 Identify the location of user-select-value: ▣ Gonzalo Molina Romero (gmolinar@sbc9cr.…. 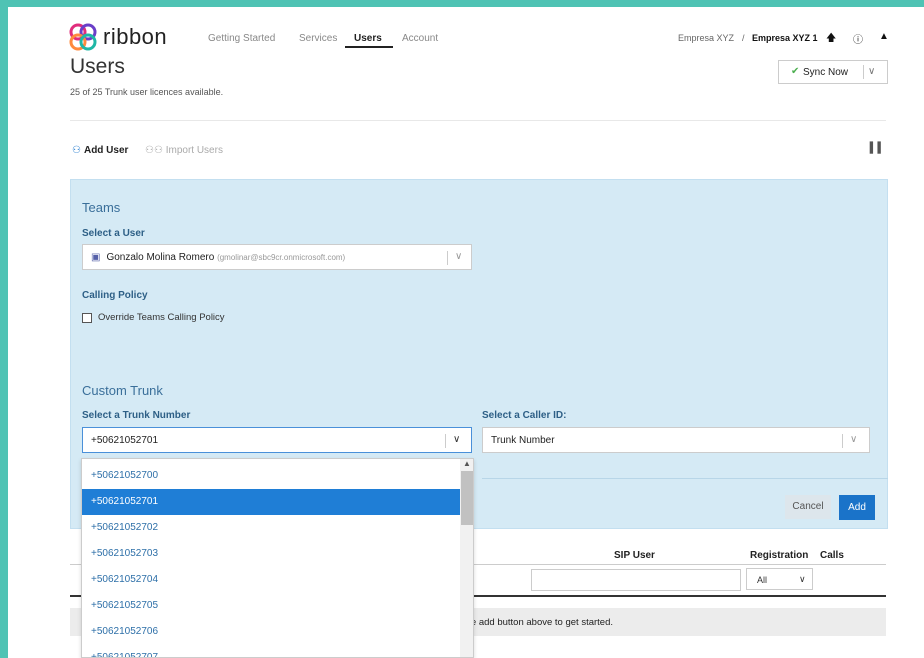
(218, 257).